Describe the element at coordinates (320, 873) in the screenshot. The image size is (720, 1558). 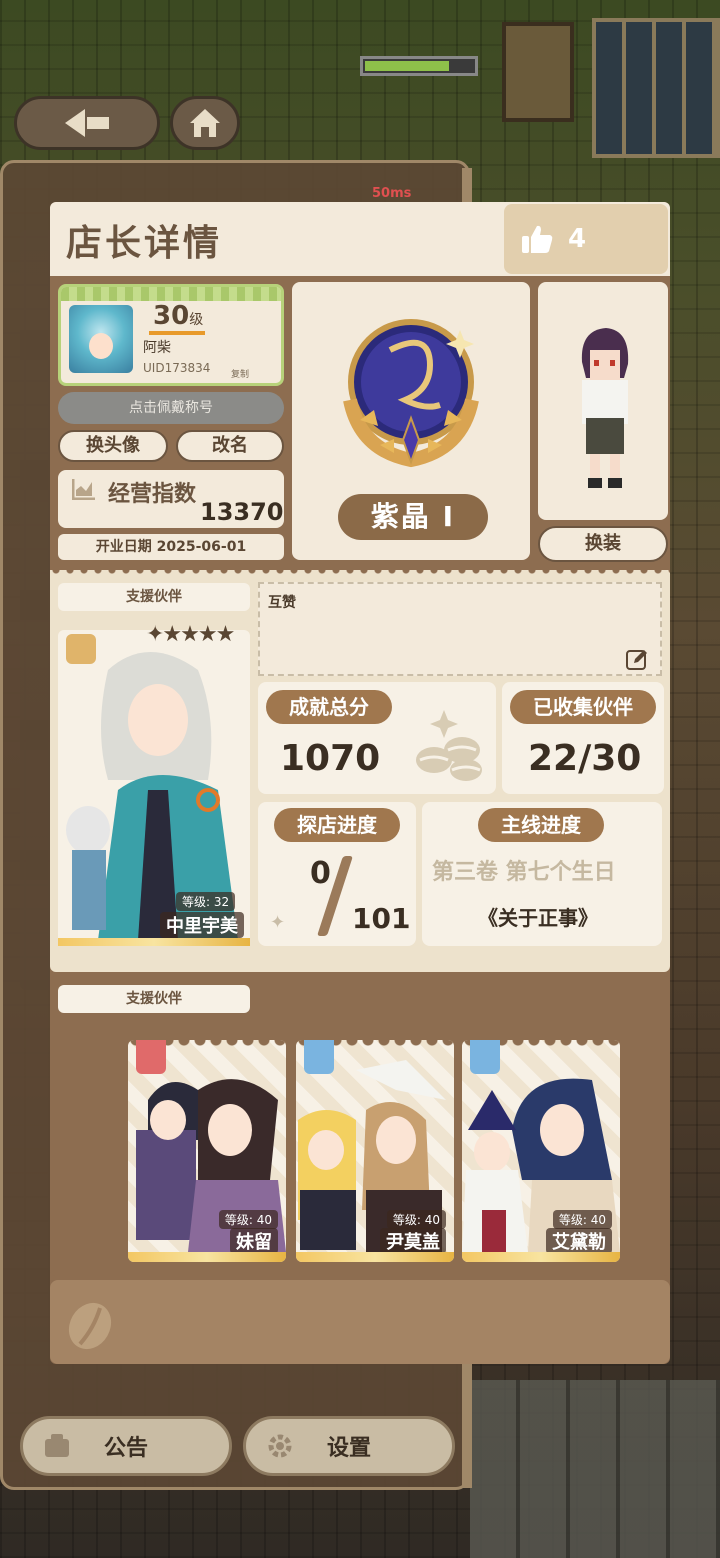
I see `explore-current: 0` at that location.